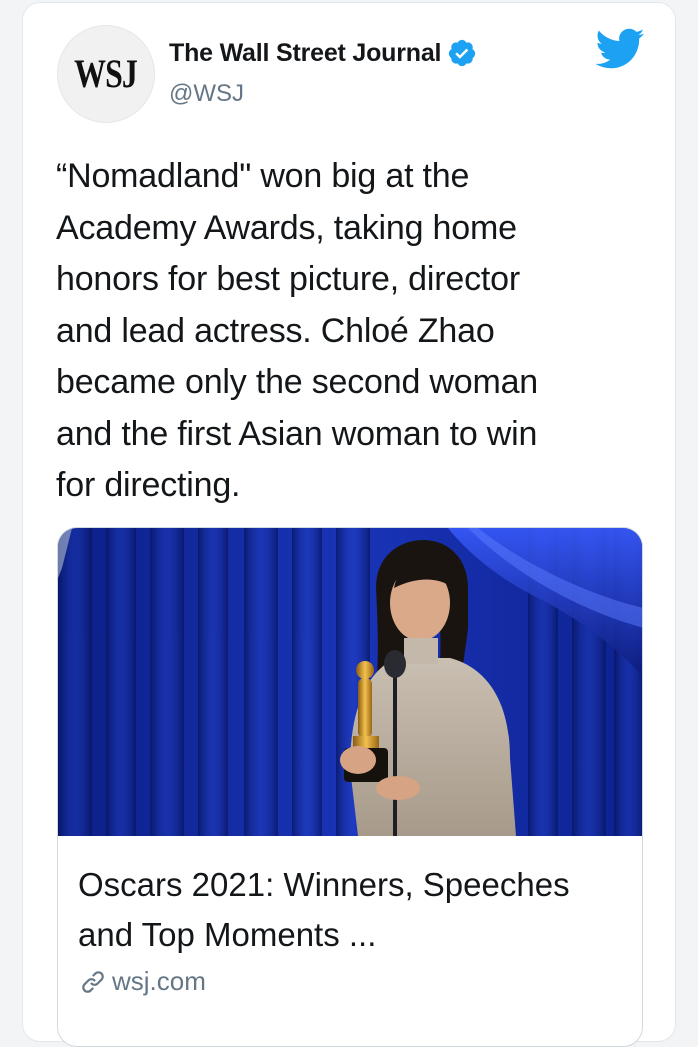  What do you see at coordinates (206, 94) in the screenshot?
I see `handle: @WSJ` at bounding box center [206, 94].